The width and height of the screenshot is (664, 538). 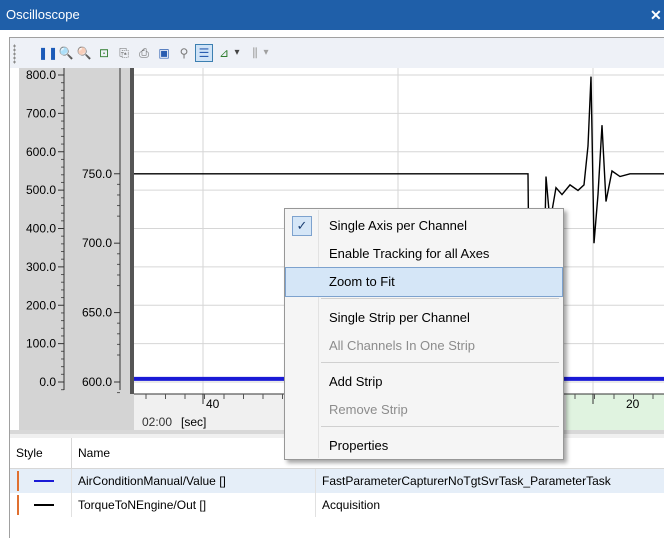 I want to click on menu-item-enable-tracking: Enable Tracking for all Axes, so click(x=424, y=254).